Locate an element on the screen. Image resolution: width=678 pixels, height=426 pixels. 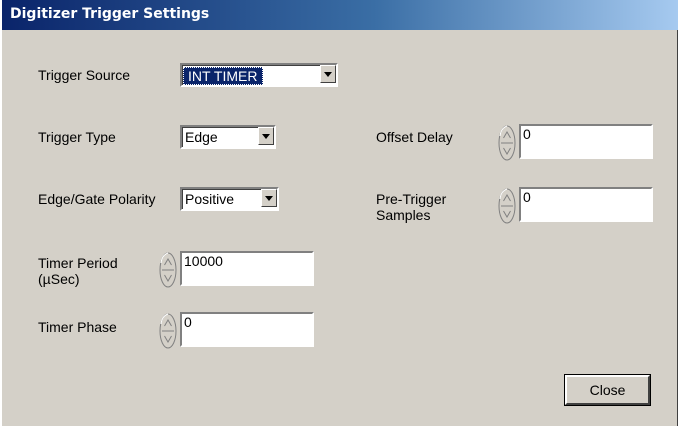
timer-phase-label: Timer Phase is located at coordinates (77, 327).